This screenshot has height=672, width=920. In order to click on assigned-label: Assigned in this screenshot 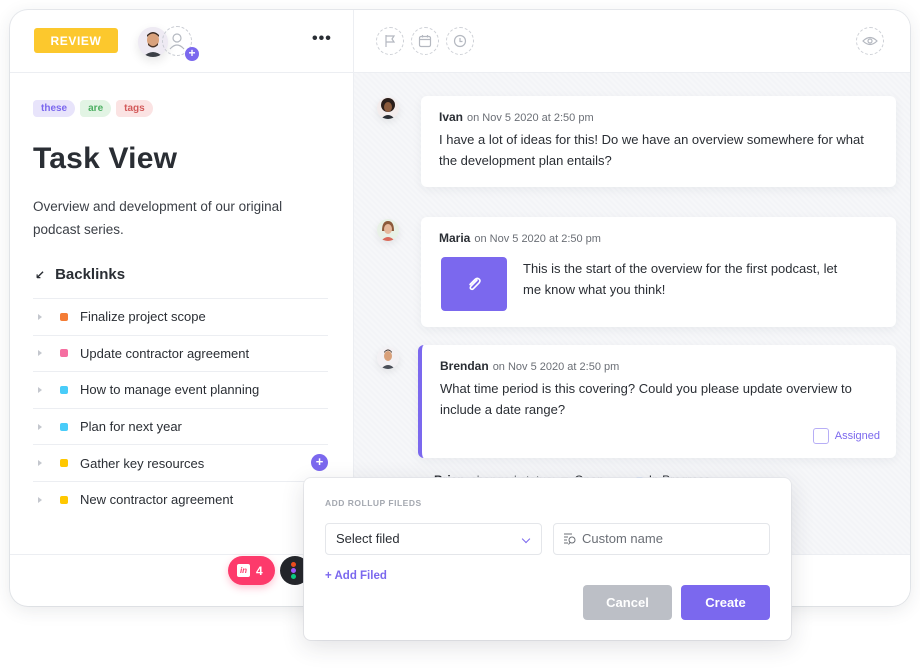, I will do `click(857, 436)`.